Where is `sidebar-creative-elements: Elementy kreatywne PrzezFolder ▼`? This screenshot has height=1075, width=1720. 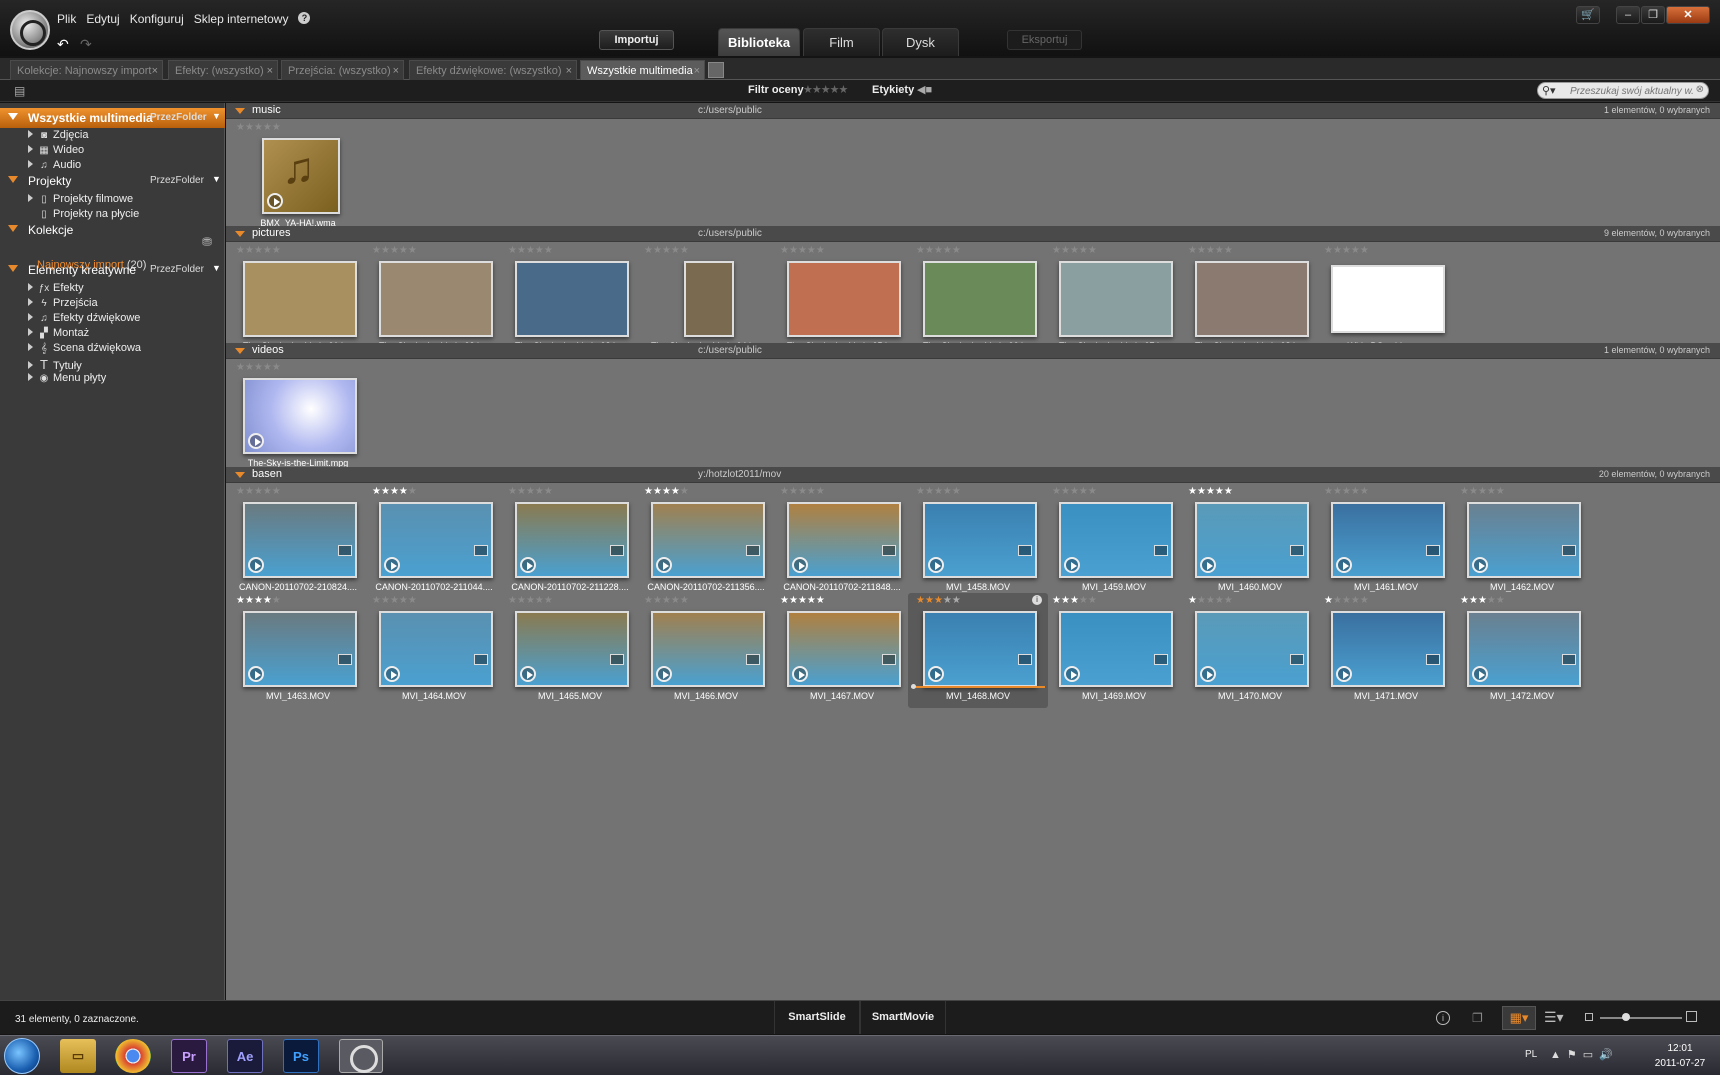
sidebar-creative-elements: Elementy kreatywne PrzezFolder ▼ is located at coordinates (112, 270).